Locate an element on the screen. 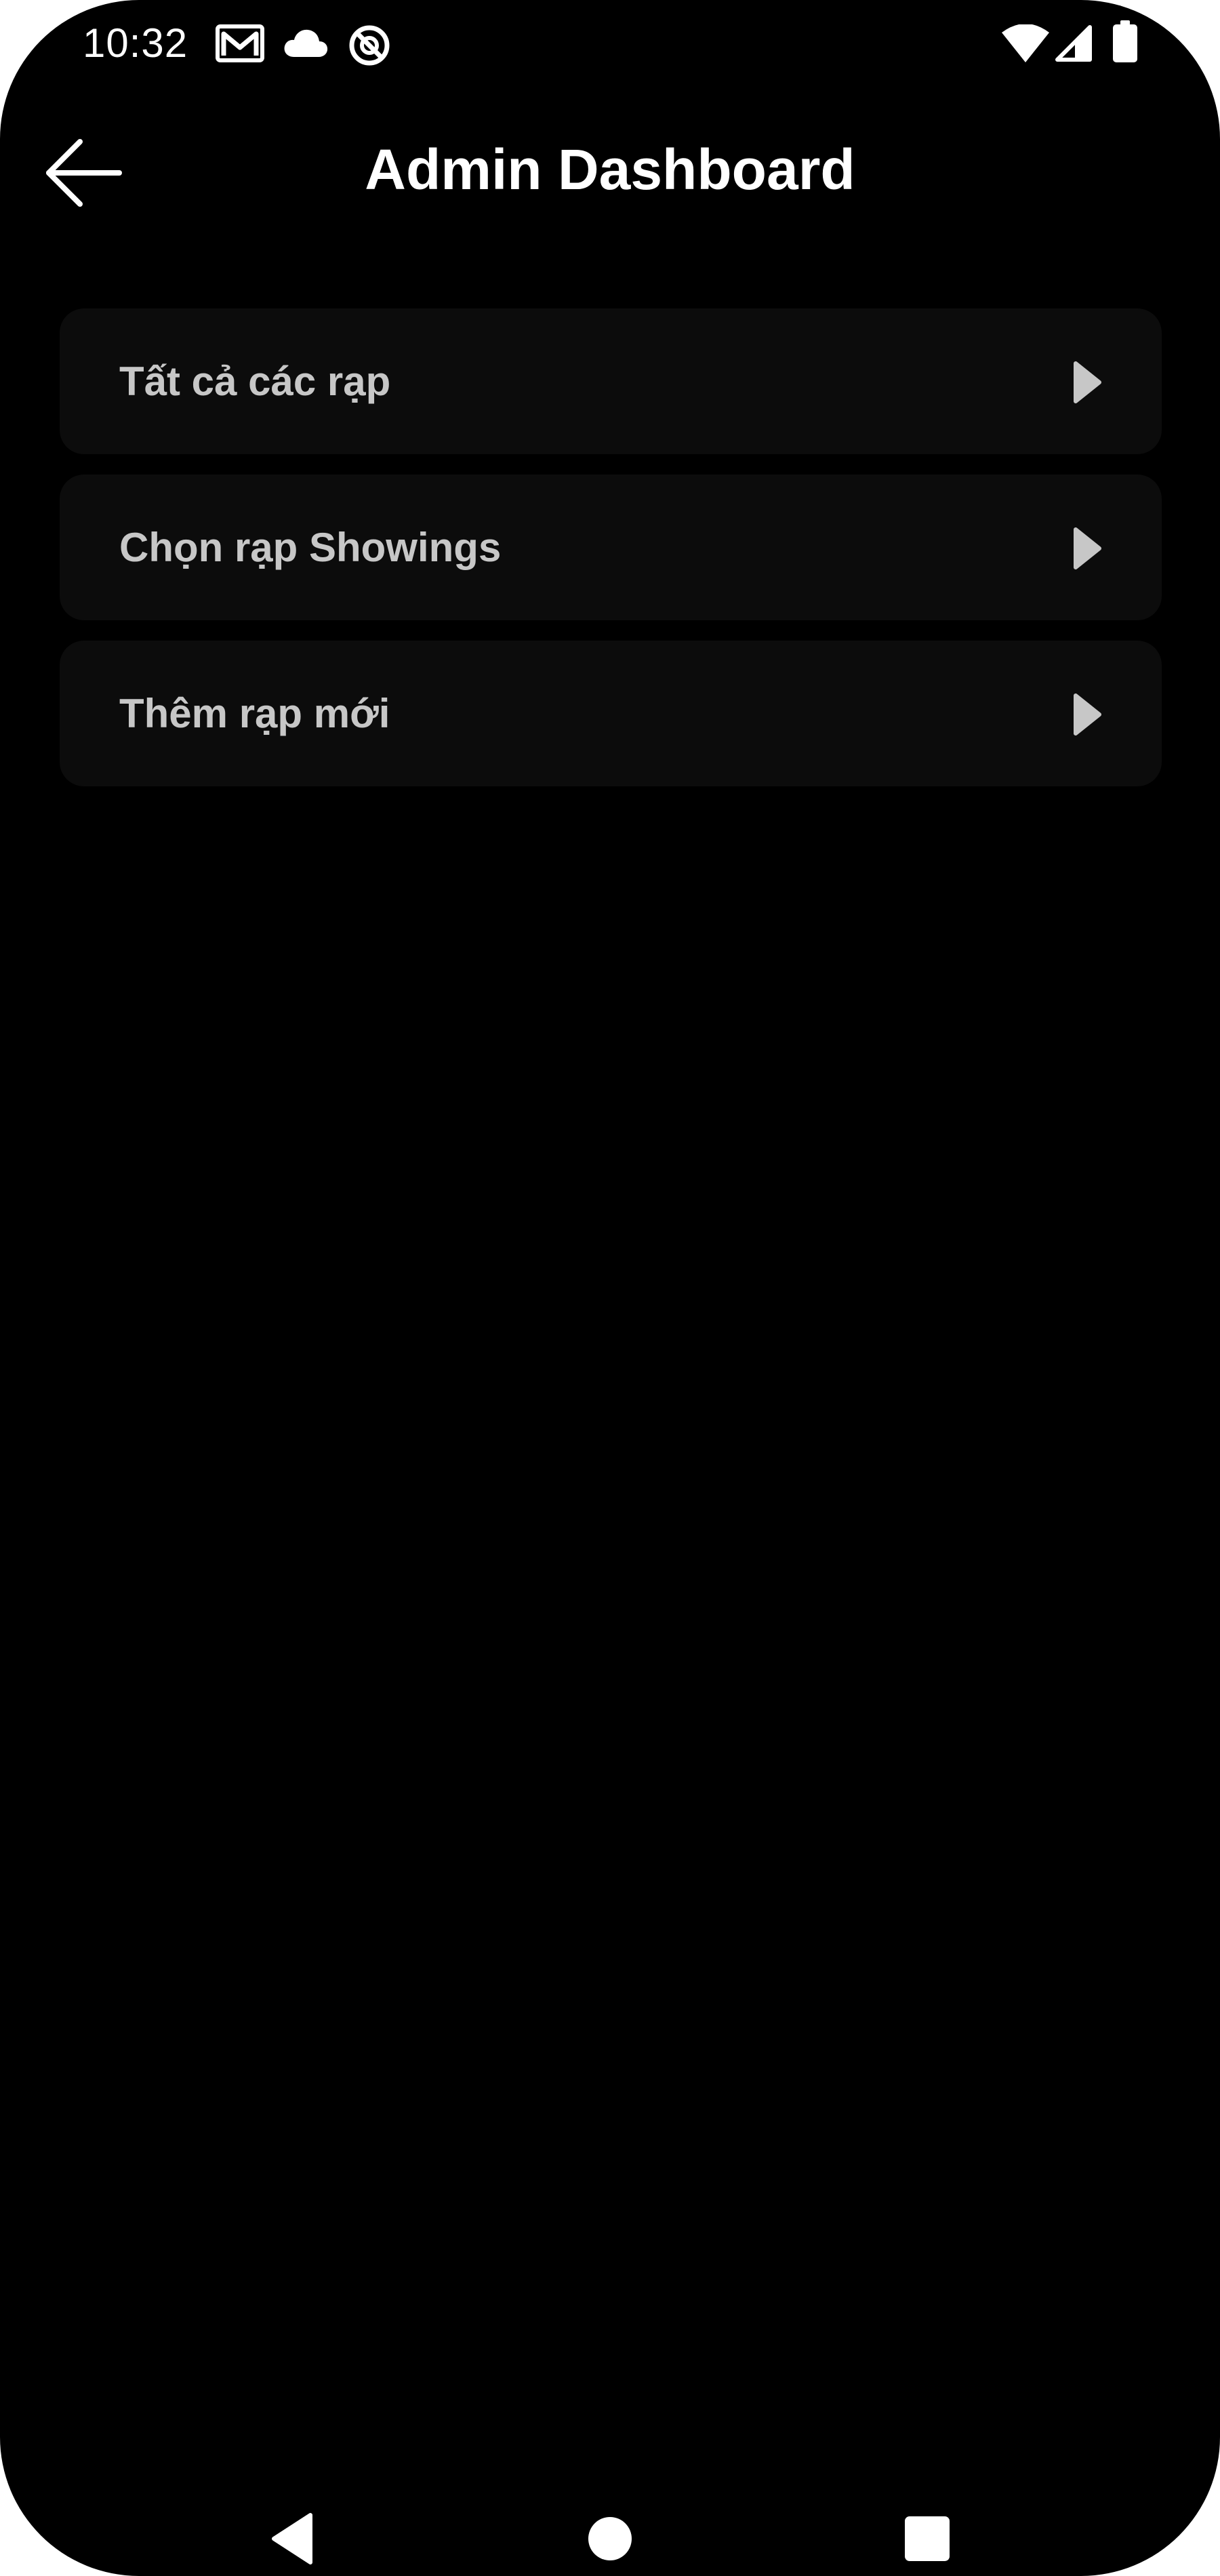 The width and height of the screenshot is (1220, 2576). nav-home-button is located at coordinates (610, 2538).